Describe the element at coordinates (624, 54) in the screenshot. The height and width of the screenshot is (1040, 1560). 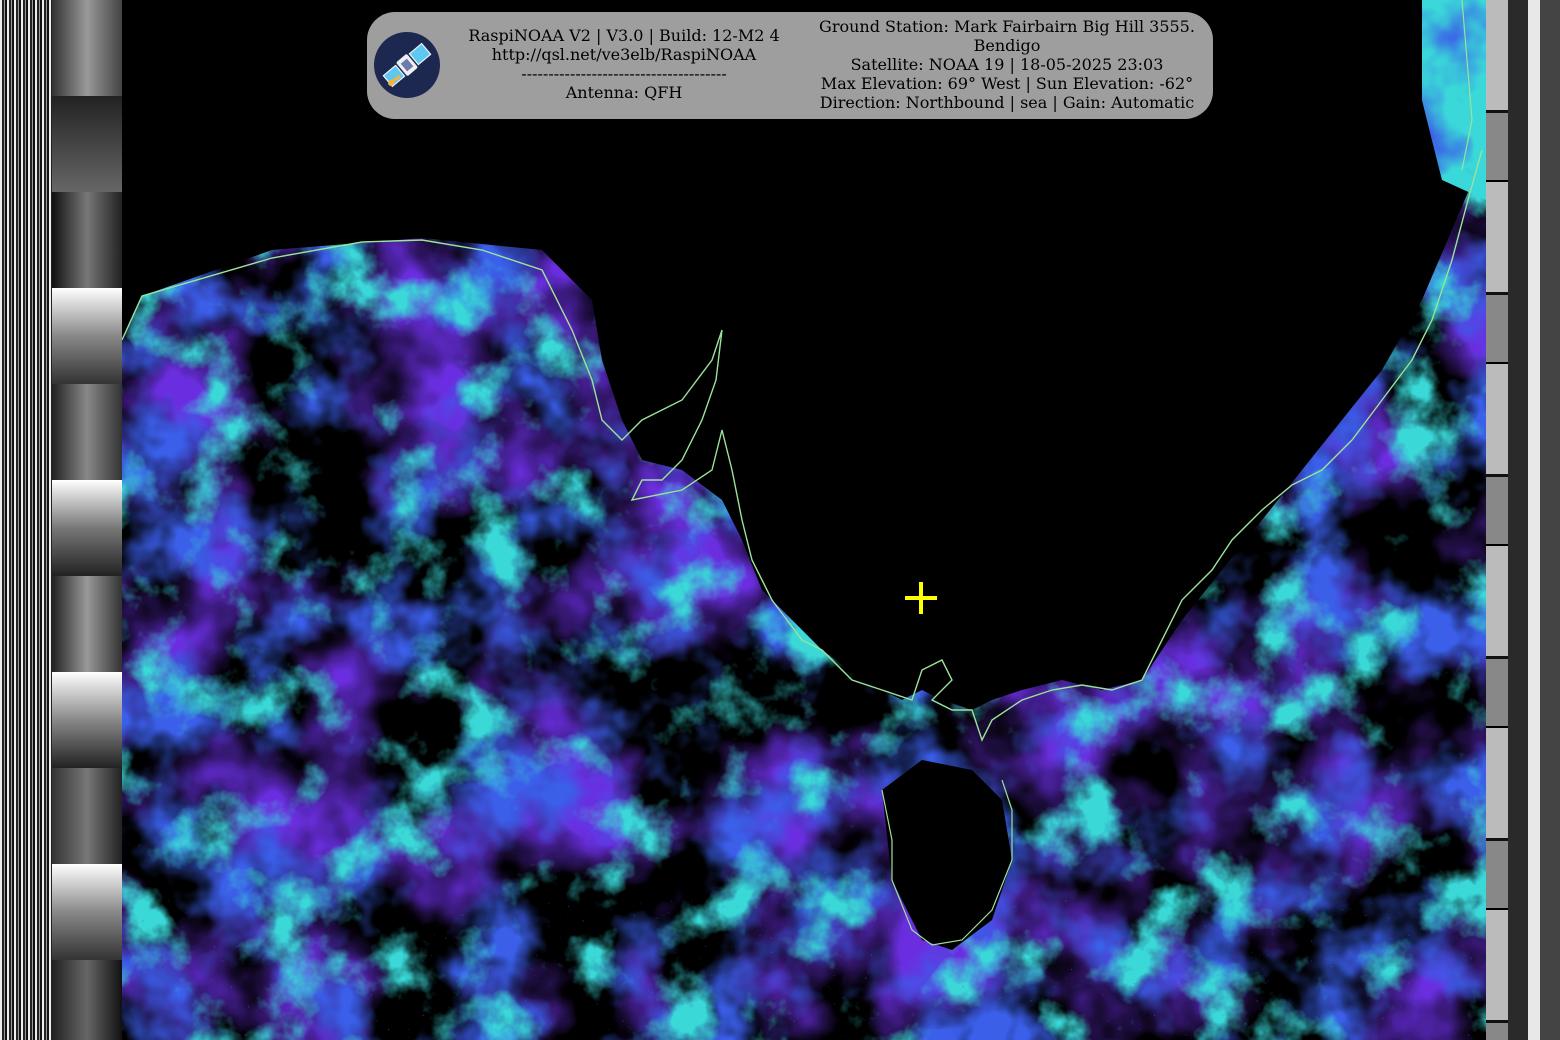
I see `app-url: http://qsl.net/ve3elb/RaspiNOAA` at that location.